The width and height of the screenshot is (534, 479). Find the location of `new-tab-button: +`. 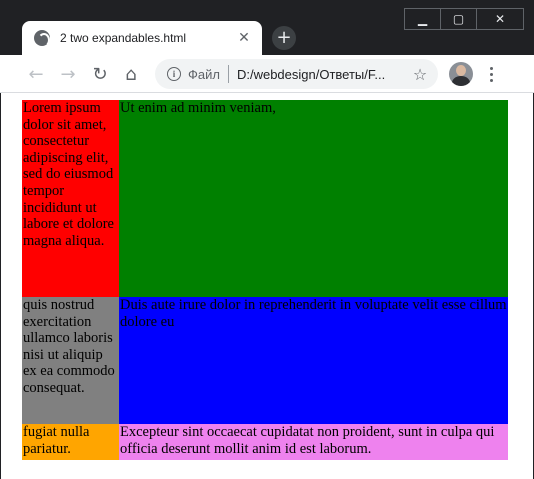

new-tab-button: + is located at coordinates (284, 38).